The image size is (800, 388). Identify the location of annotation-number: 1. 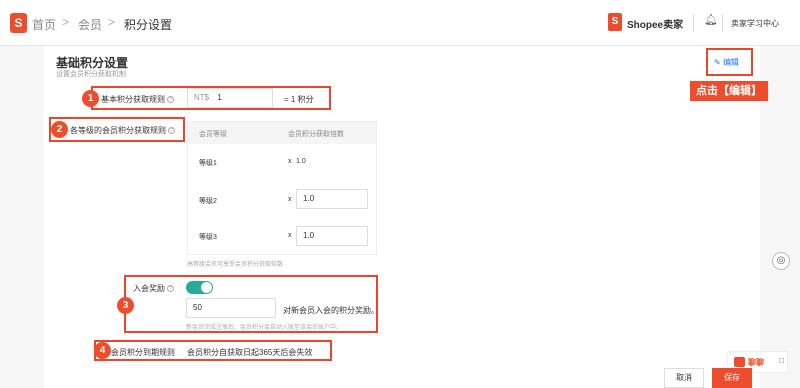
(90, 98).